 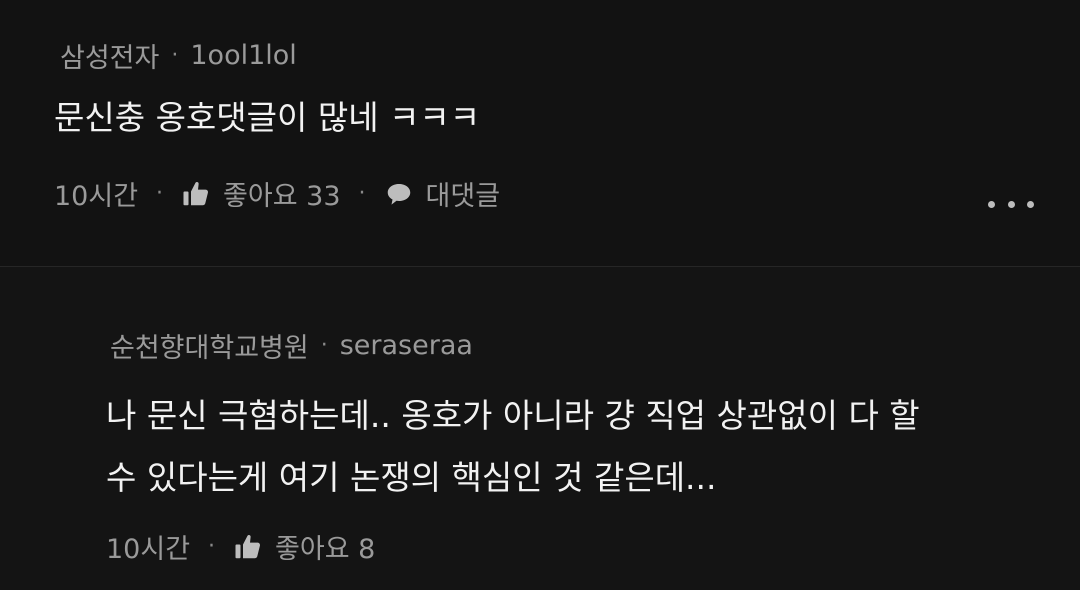 I want to click on more-dots-icon, so click(x=991, y=204).